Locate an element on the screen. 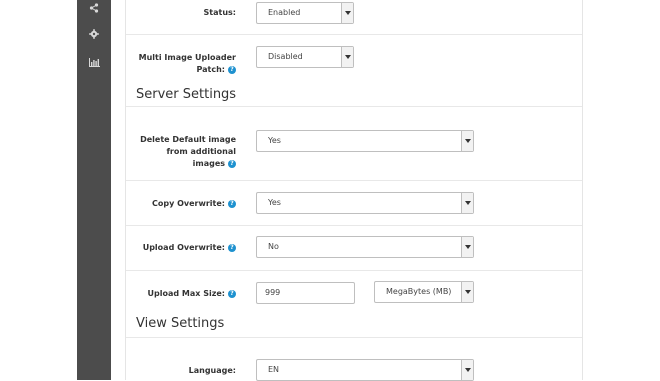 This screenshot has height=381, width=660. multi-image-patch-label: Multi Image Uploader Patch:? is located at coordinates (187, 63).